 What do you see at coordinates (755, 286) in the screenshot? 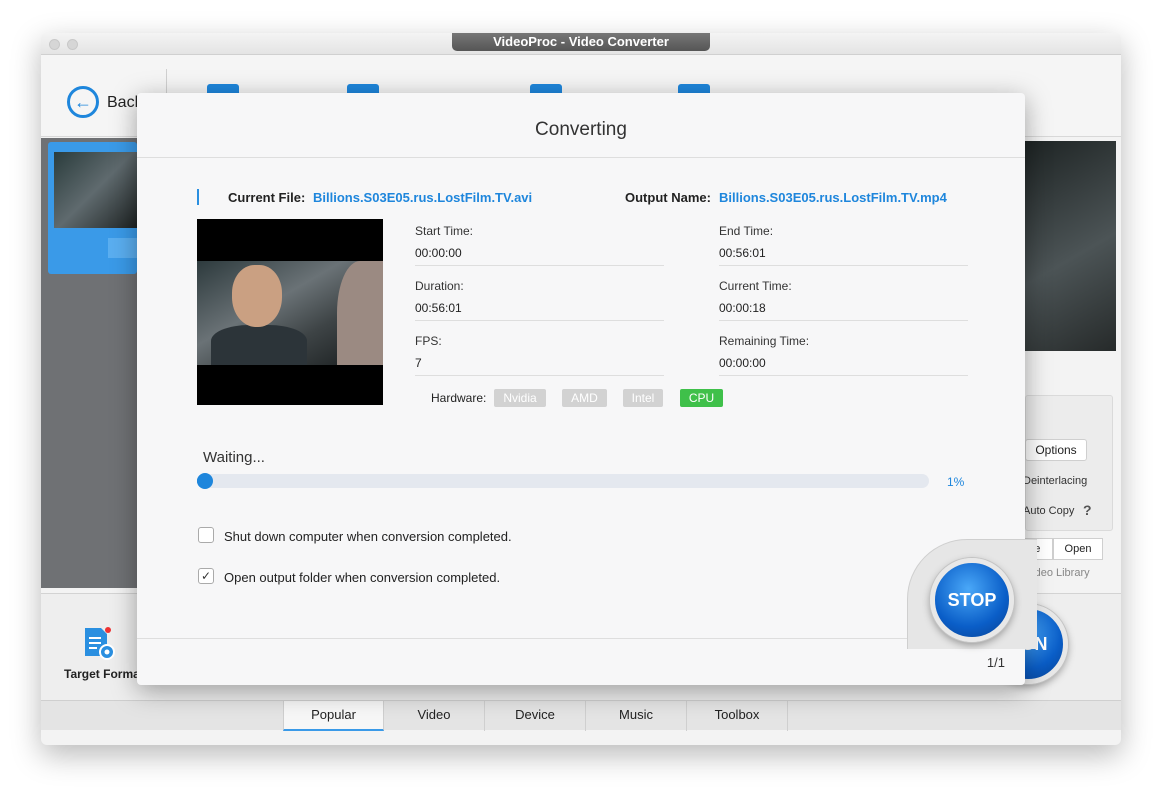
I see `current-time-label: Current Time:` at bounding box center [755, 286].